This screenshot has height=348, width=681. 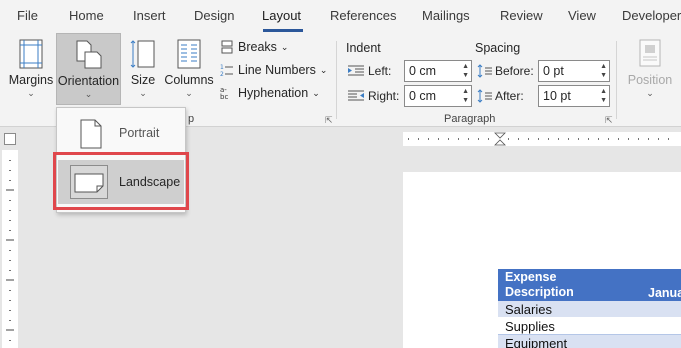 I want to click on hyphenation-label: Hyphenation, so click(x=273, y=93).